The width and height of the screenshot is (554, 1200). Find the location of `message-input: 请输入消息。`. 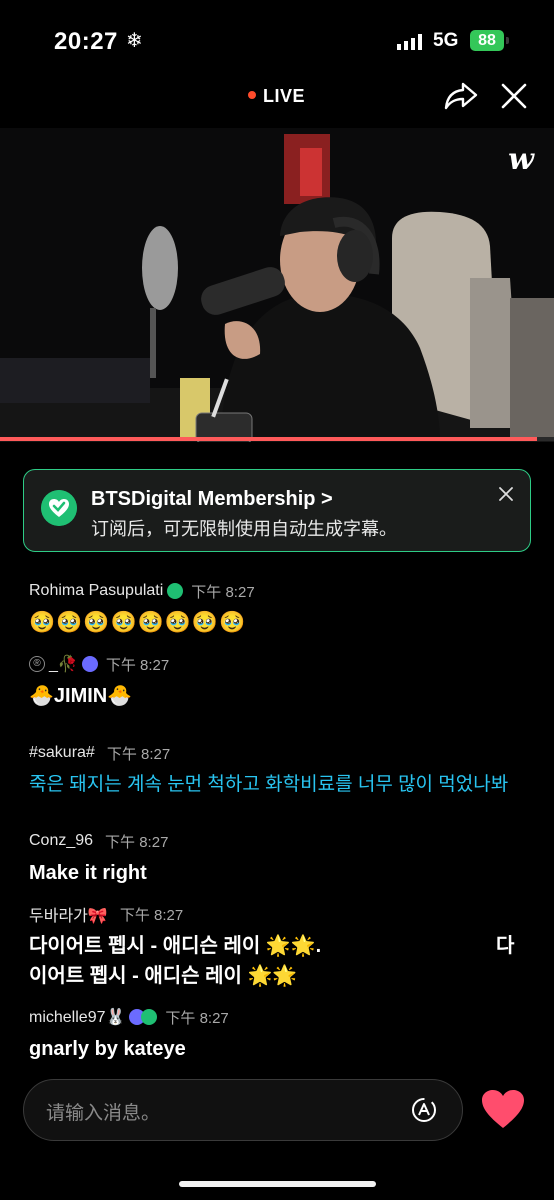

message-input: 请输入消息。 is located at coordinates (243, 1110).